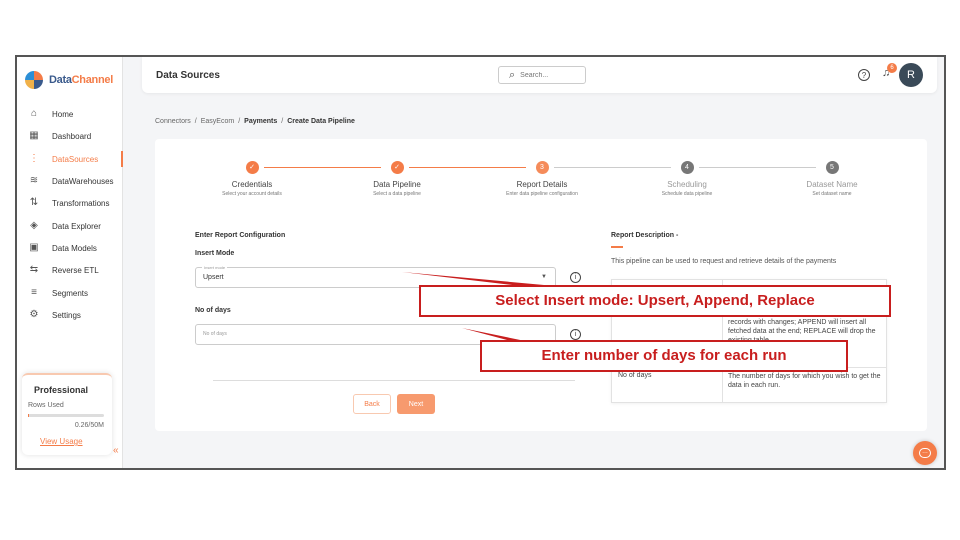 The height and width of the screenshot is (540, 960). What do you see at coordinates (478, 309) in the screenshot?
I see `annotation-arrows` at bounding box center [478, 309].